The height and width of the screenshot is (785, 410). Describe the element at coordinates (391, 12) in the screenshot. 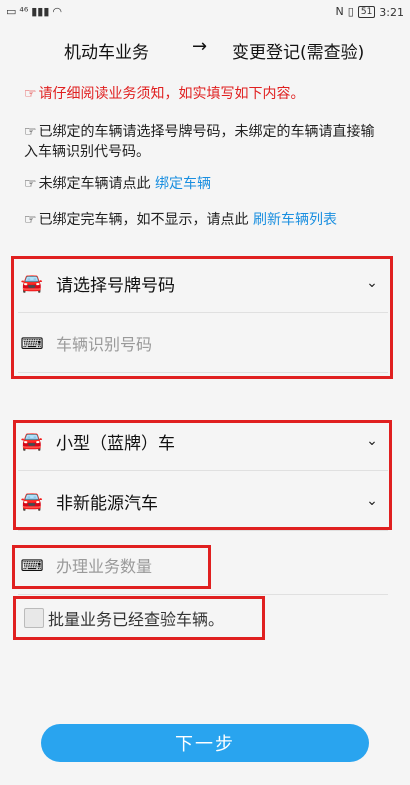

I see `status-time: 3:21` at that location.